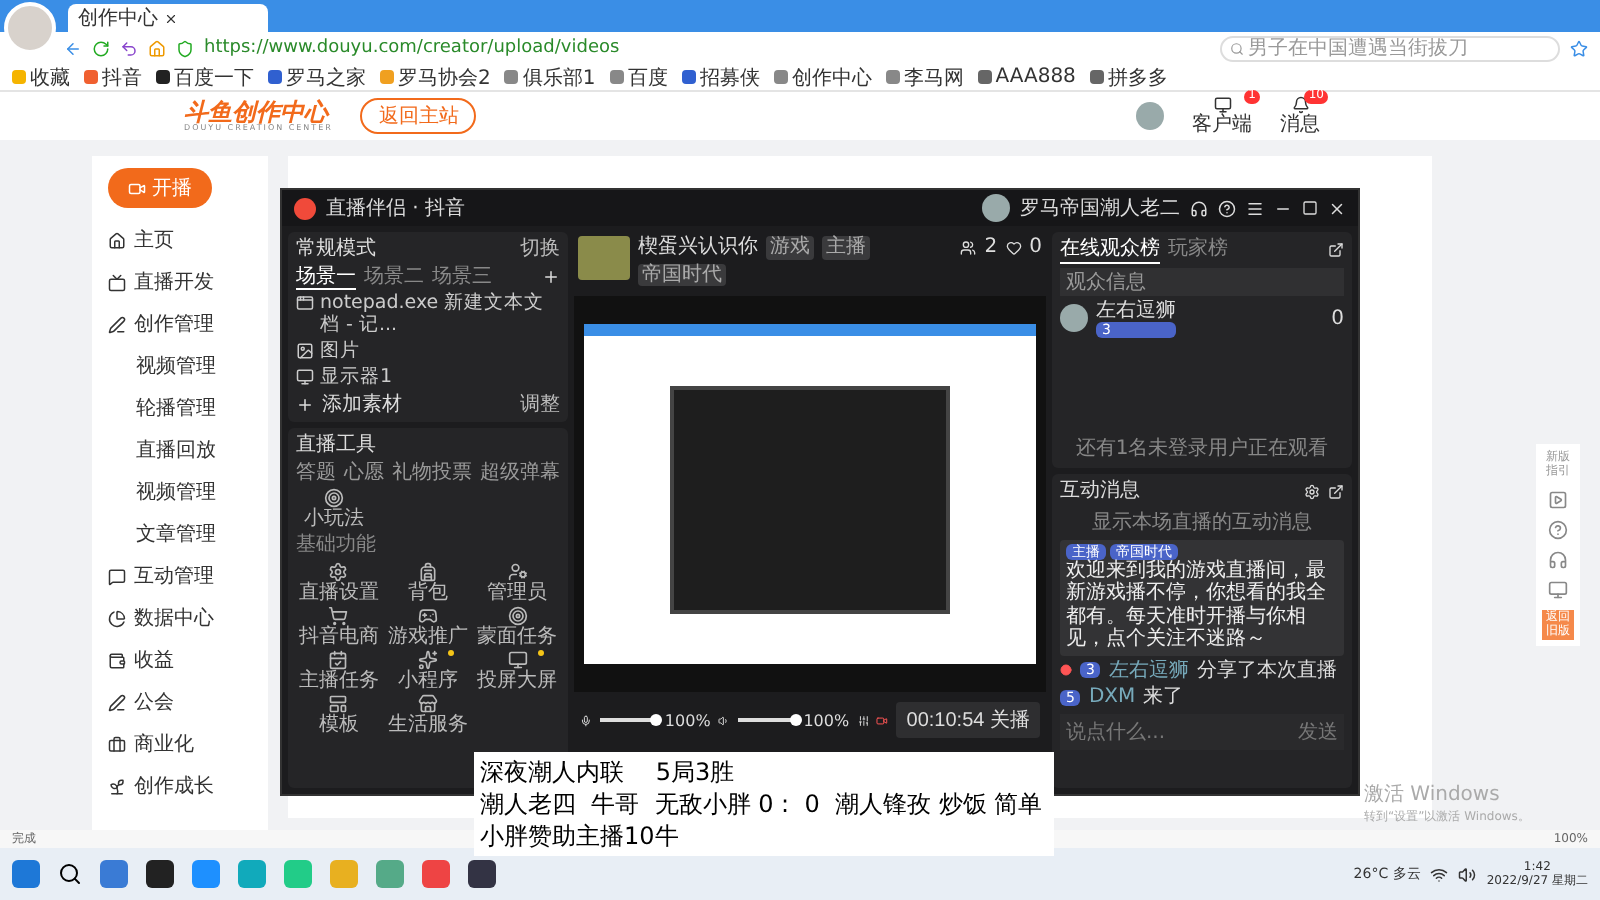 The width and height of the screenshot is (1600, 900). What do you see at coordinates (133, 702) in the screenshot?
I see `sidebar-item: 公会` at bounding box center [133, 702].